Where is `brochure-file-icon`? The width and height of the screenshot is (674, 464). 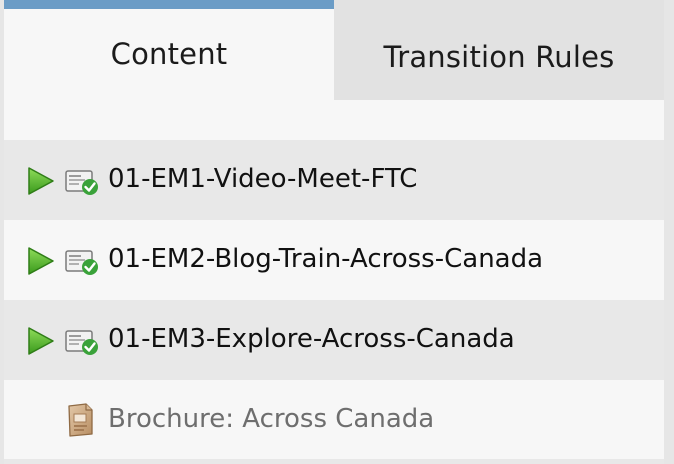 brochure-file-icon is located at coordinates (80, 420).